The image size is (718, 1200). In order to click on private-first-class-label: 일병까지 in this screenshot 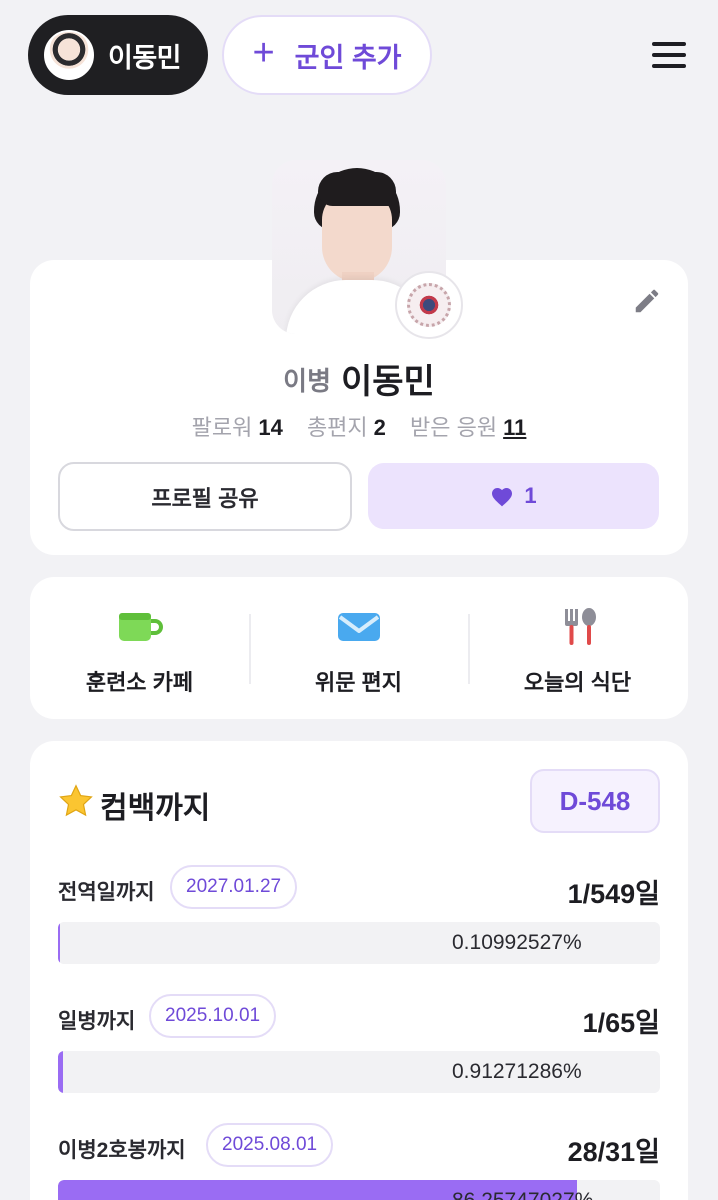, I will do `click(97, 1021)`.